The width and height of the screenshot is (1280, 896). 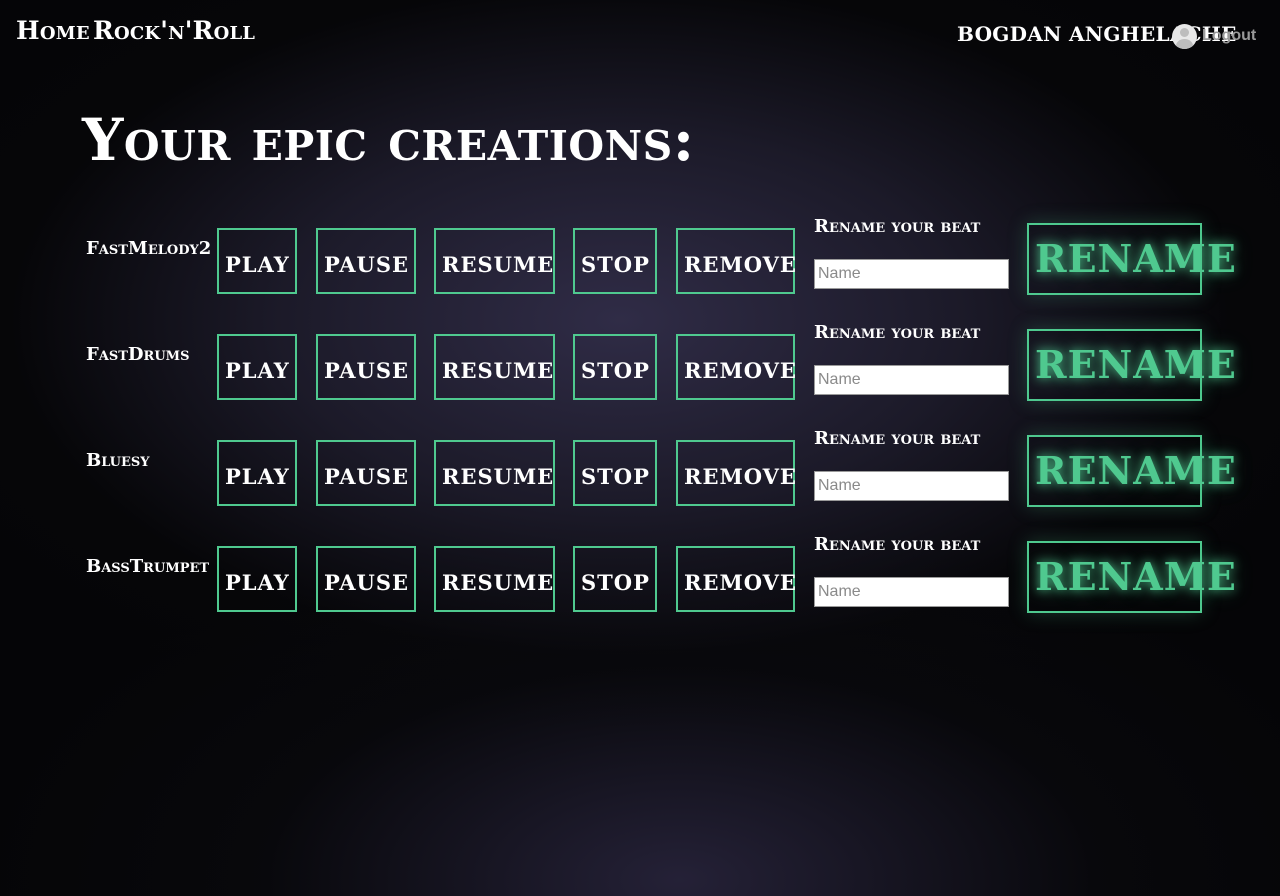 What do you see at coordinates (118, 460) in the screenshot?
I see `beat-name: Bluesy` at bounding box center [118, 460].